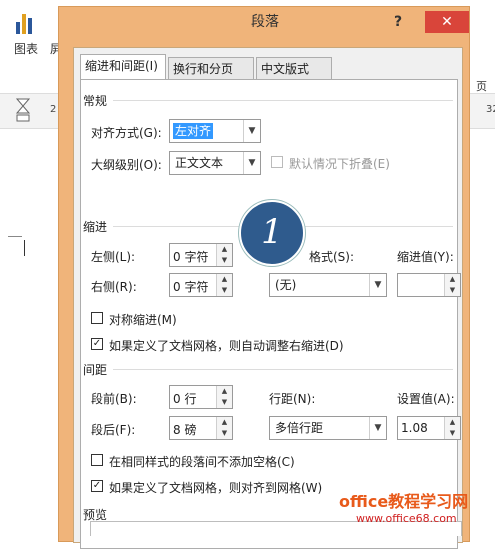  Describe the element at coordinates (114, 287) in the screenshot. I see `indent-right-label: 右侧(R):` at that location.